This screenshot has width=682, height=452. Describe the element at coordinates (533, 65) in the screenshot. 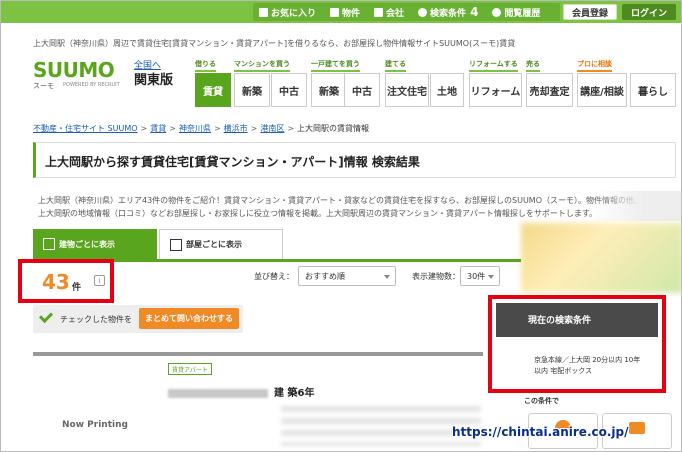

I see `category-sell: 売る` at that location.